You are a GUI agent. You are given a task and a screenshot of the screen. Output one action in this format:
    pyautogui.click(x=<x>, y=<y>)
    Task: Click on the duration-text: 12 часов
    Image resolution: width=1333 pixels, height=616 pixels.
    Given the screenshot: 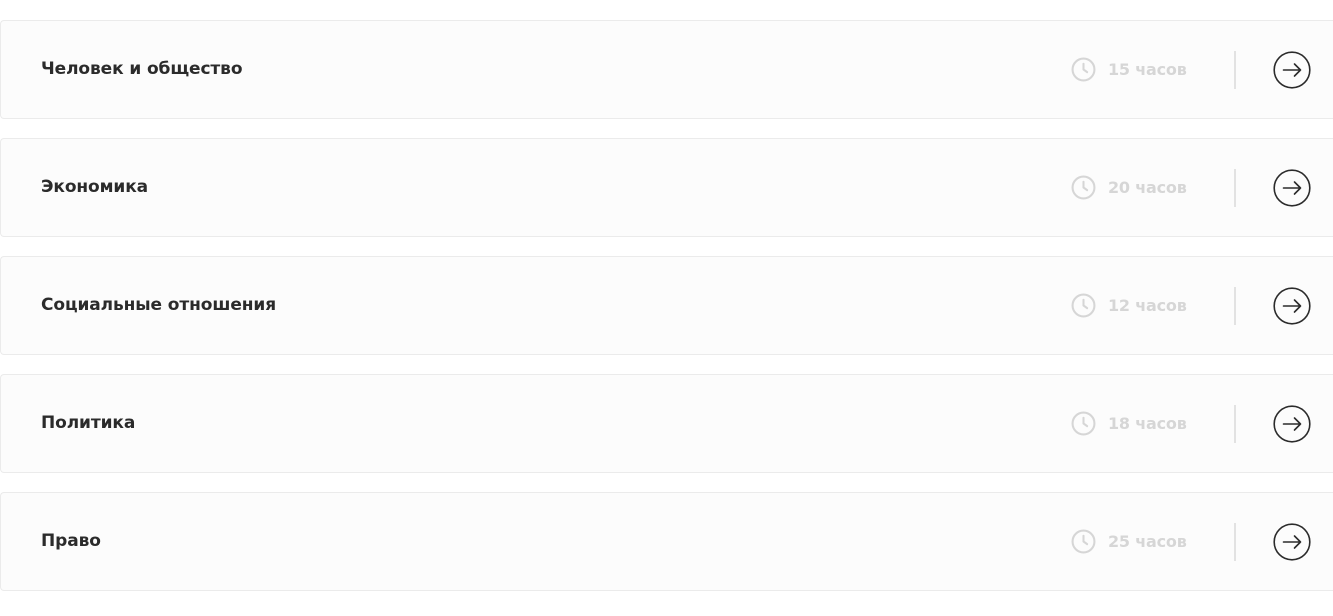 What is the action you would take?
    pyautogui.click(x=1147, y=305)
    